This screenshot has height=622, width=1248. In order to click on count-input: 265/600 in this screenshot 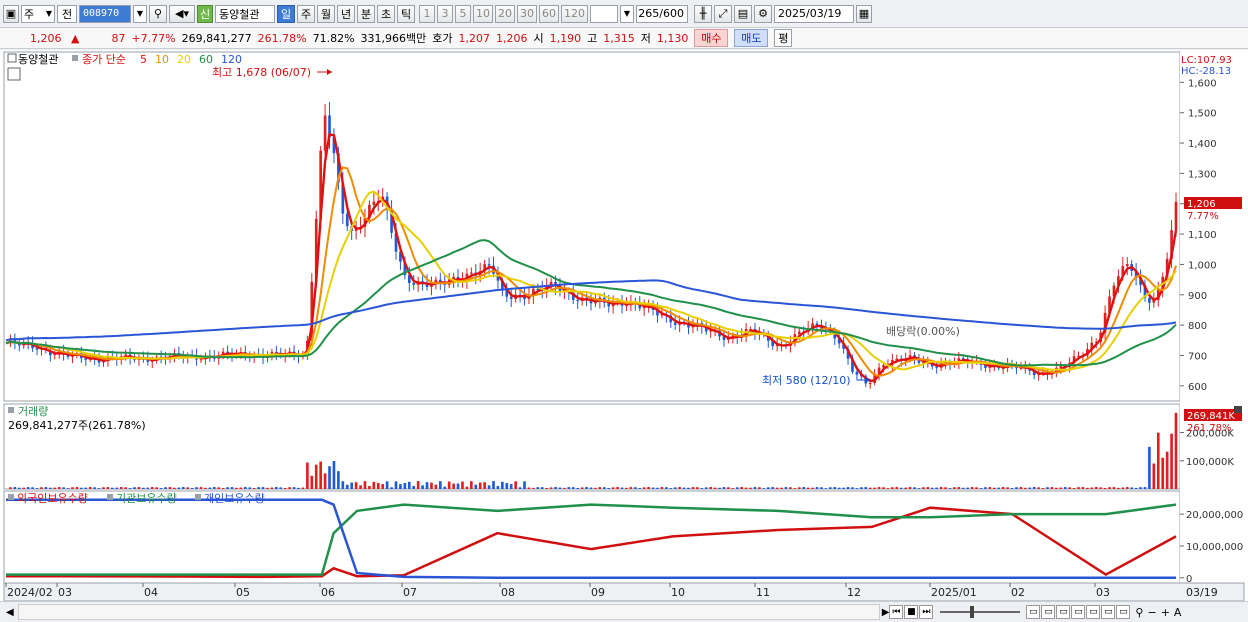, I will do `click(662, 13)`.